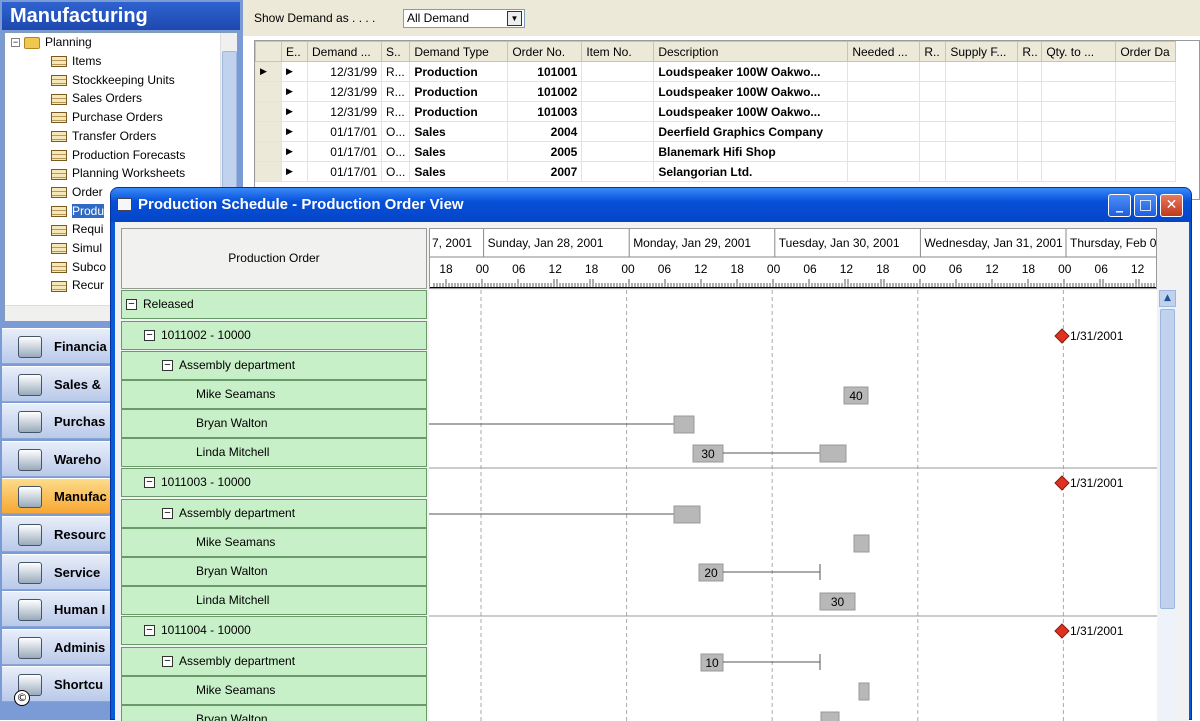  I want to click on scroll-up-icon: ▲, so click(1167, 298).